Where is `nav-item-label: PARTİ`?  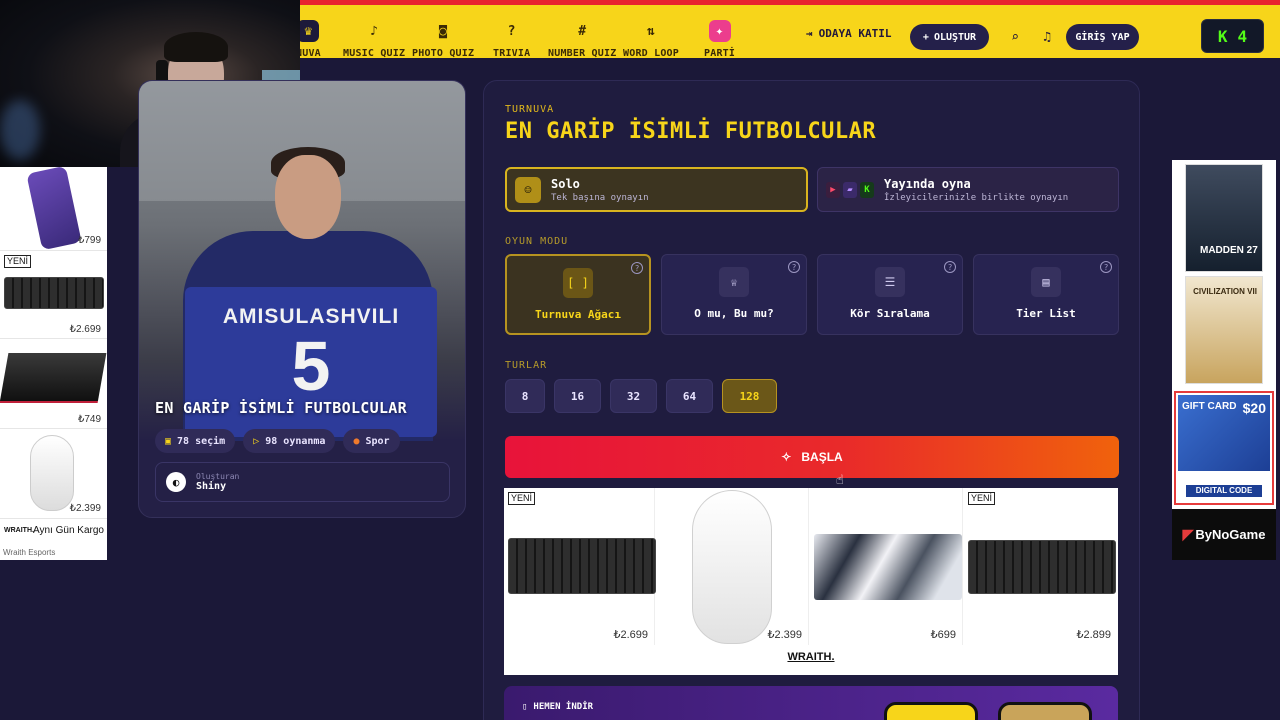 nav-item-label: PARTİ is located at coordinates (720, 53).